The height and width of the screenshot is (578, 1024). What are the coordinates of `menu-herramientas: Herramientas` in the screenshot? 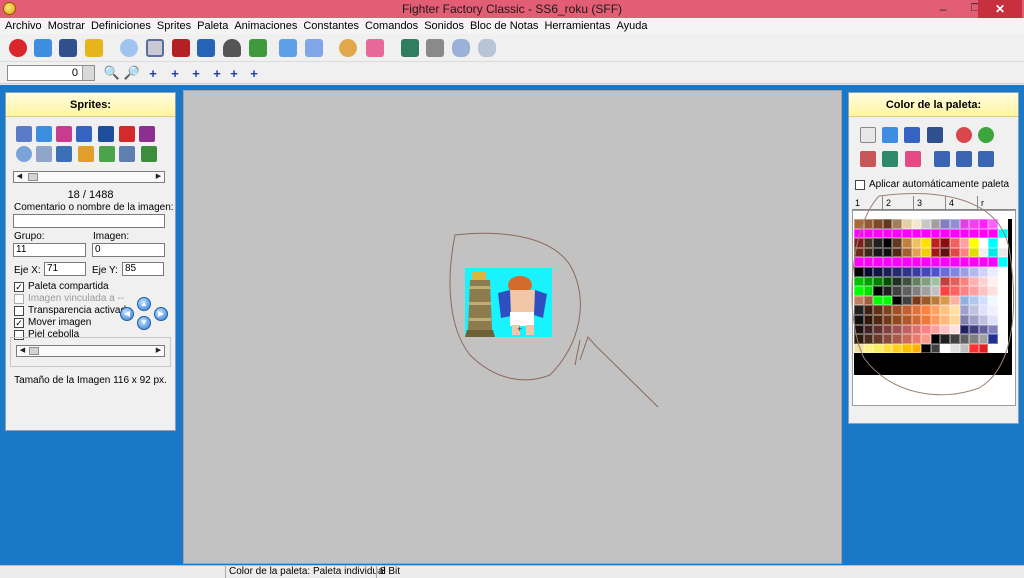 It's located at (579, 26).